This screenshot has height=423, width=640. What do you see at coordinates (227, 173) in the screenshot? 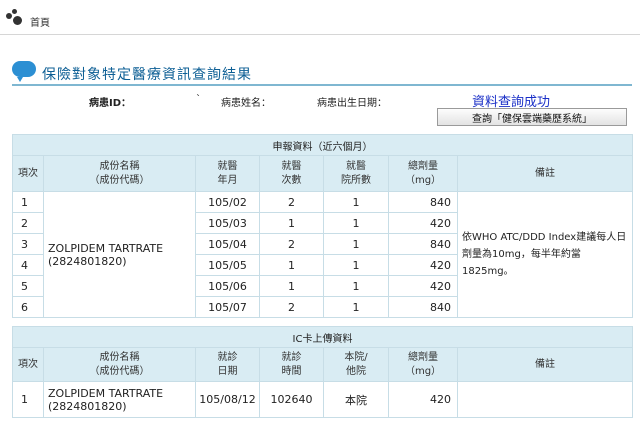
I see `col-header-month: 就醫 年月` at bounding box center [227, 173].